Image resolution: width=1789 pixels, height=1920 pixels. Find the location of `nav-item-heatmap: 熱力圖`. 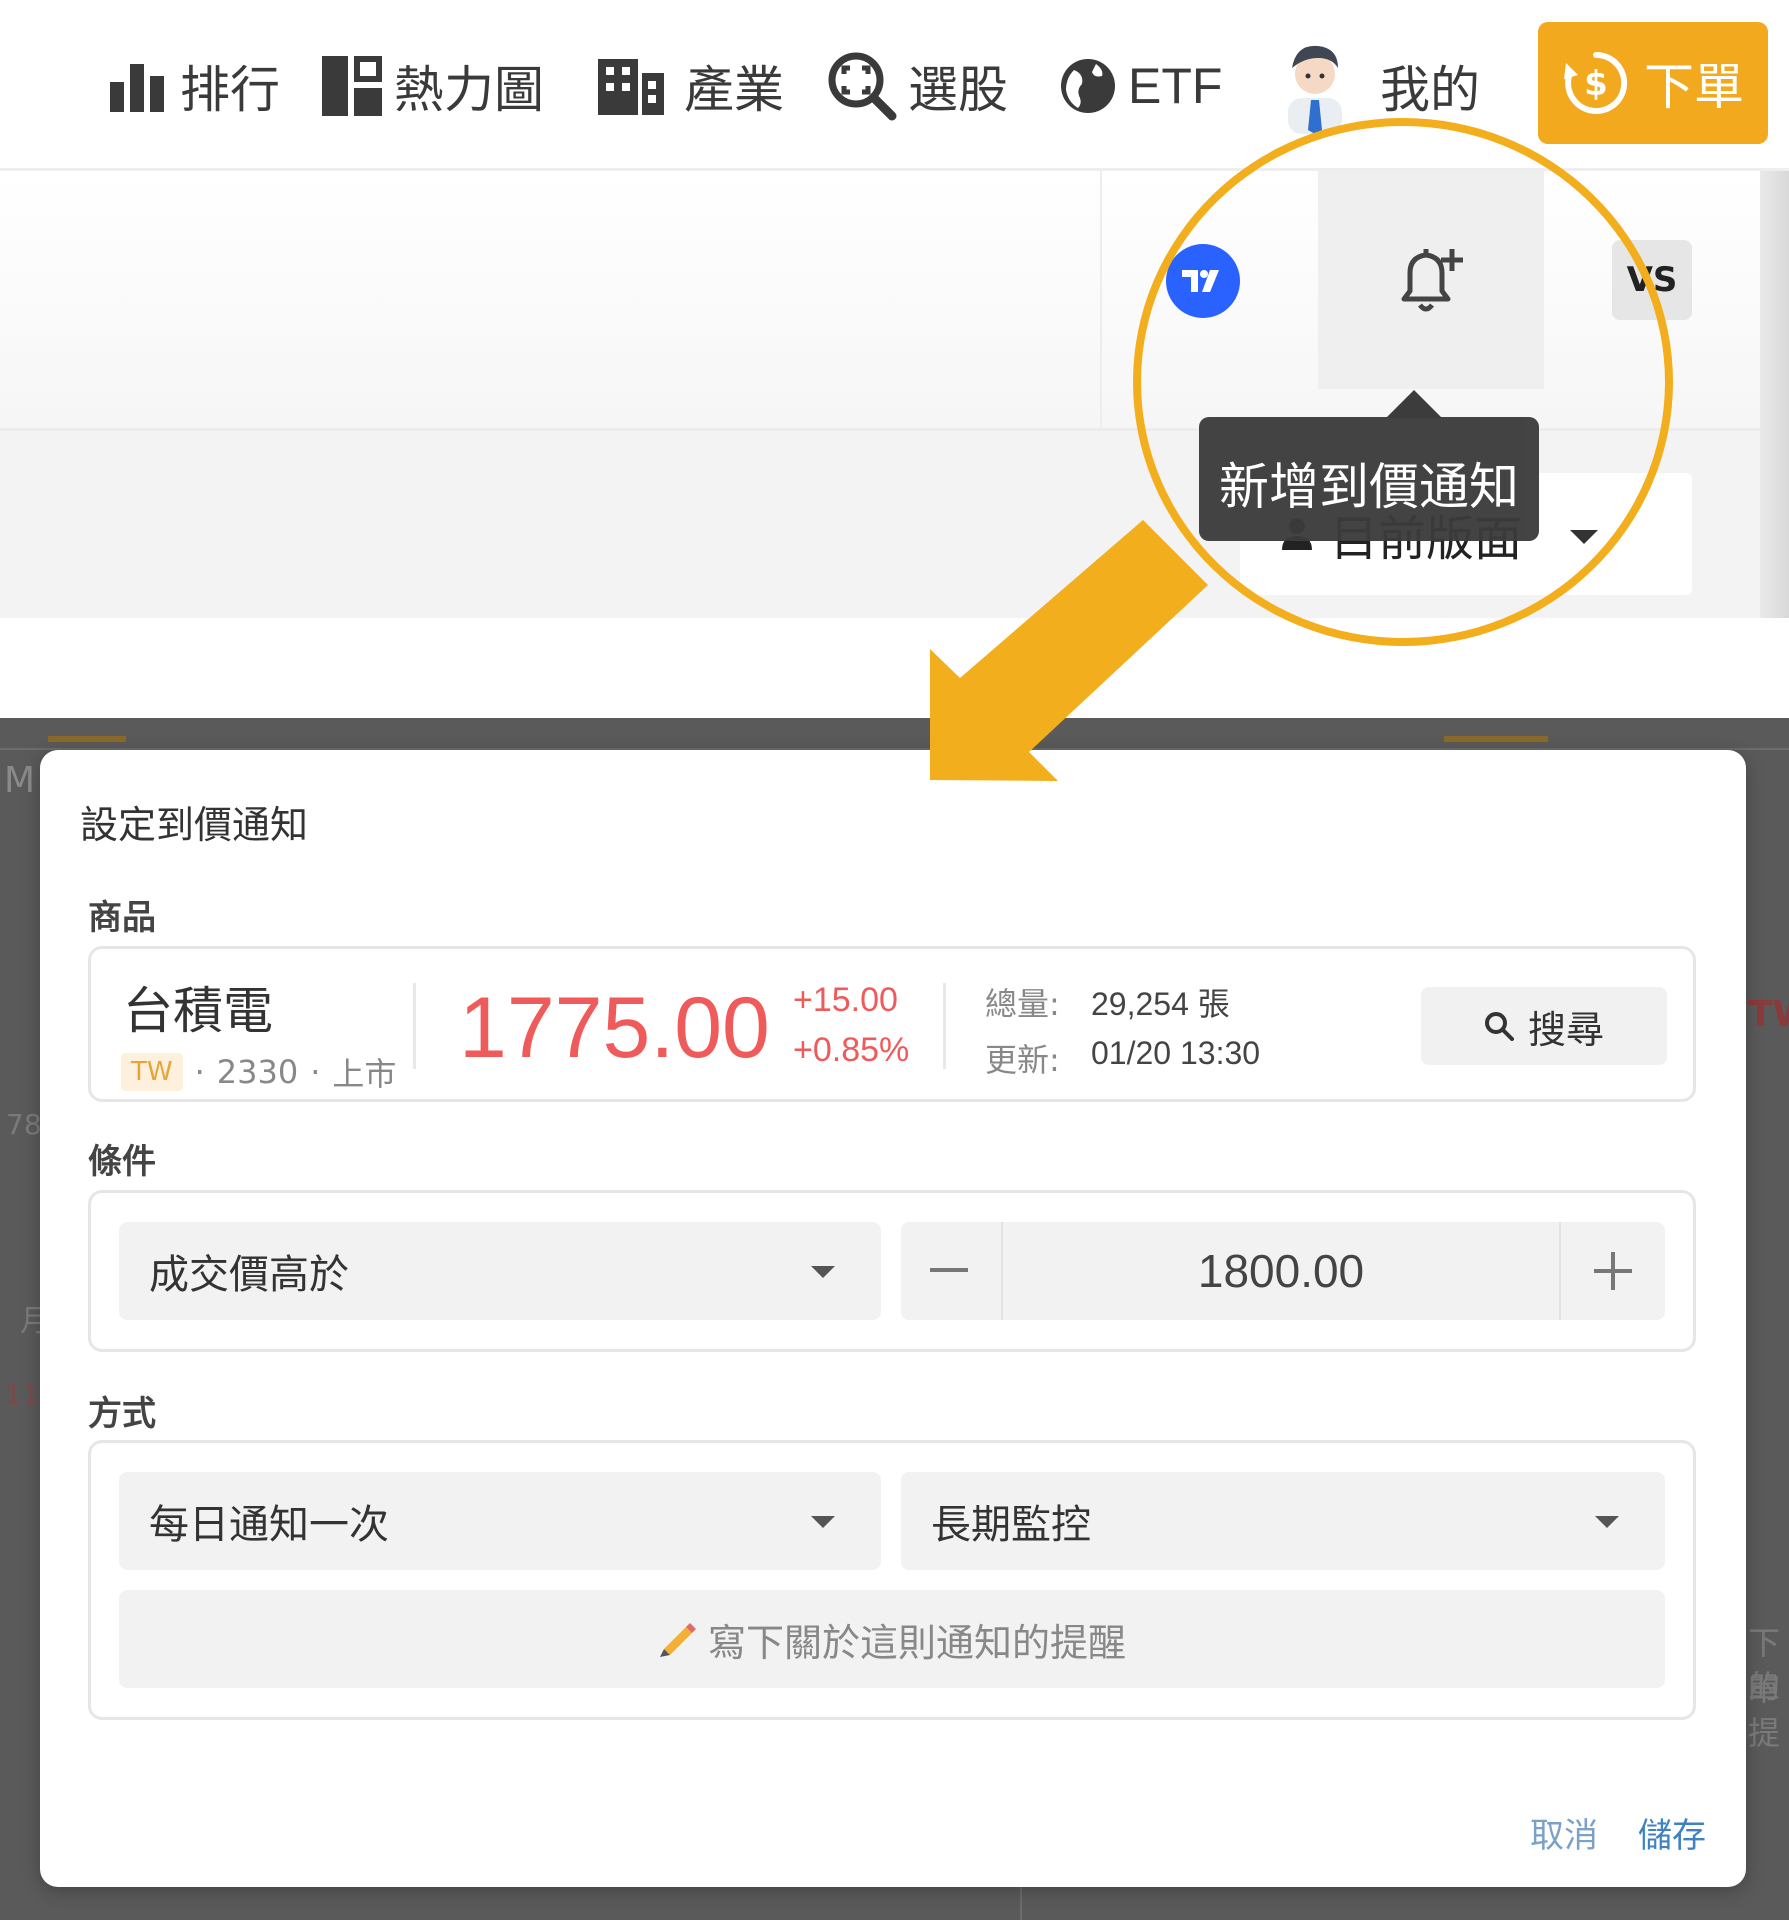

nav-item-heatmap: 熱力圖 is located at coordinates (432, 86).